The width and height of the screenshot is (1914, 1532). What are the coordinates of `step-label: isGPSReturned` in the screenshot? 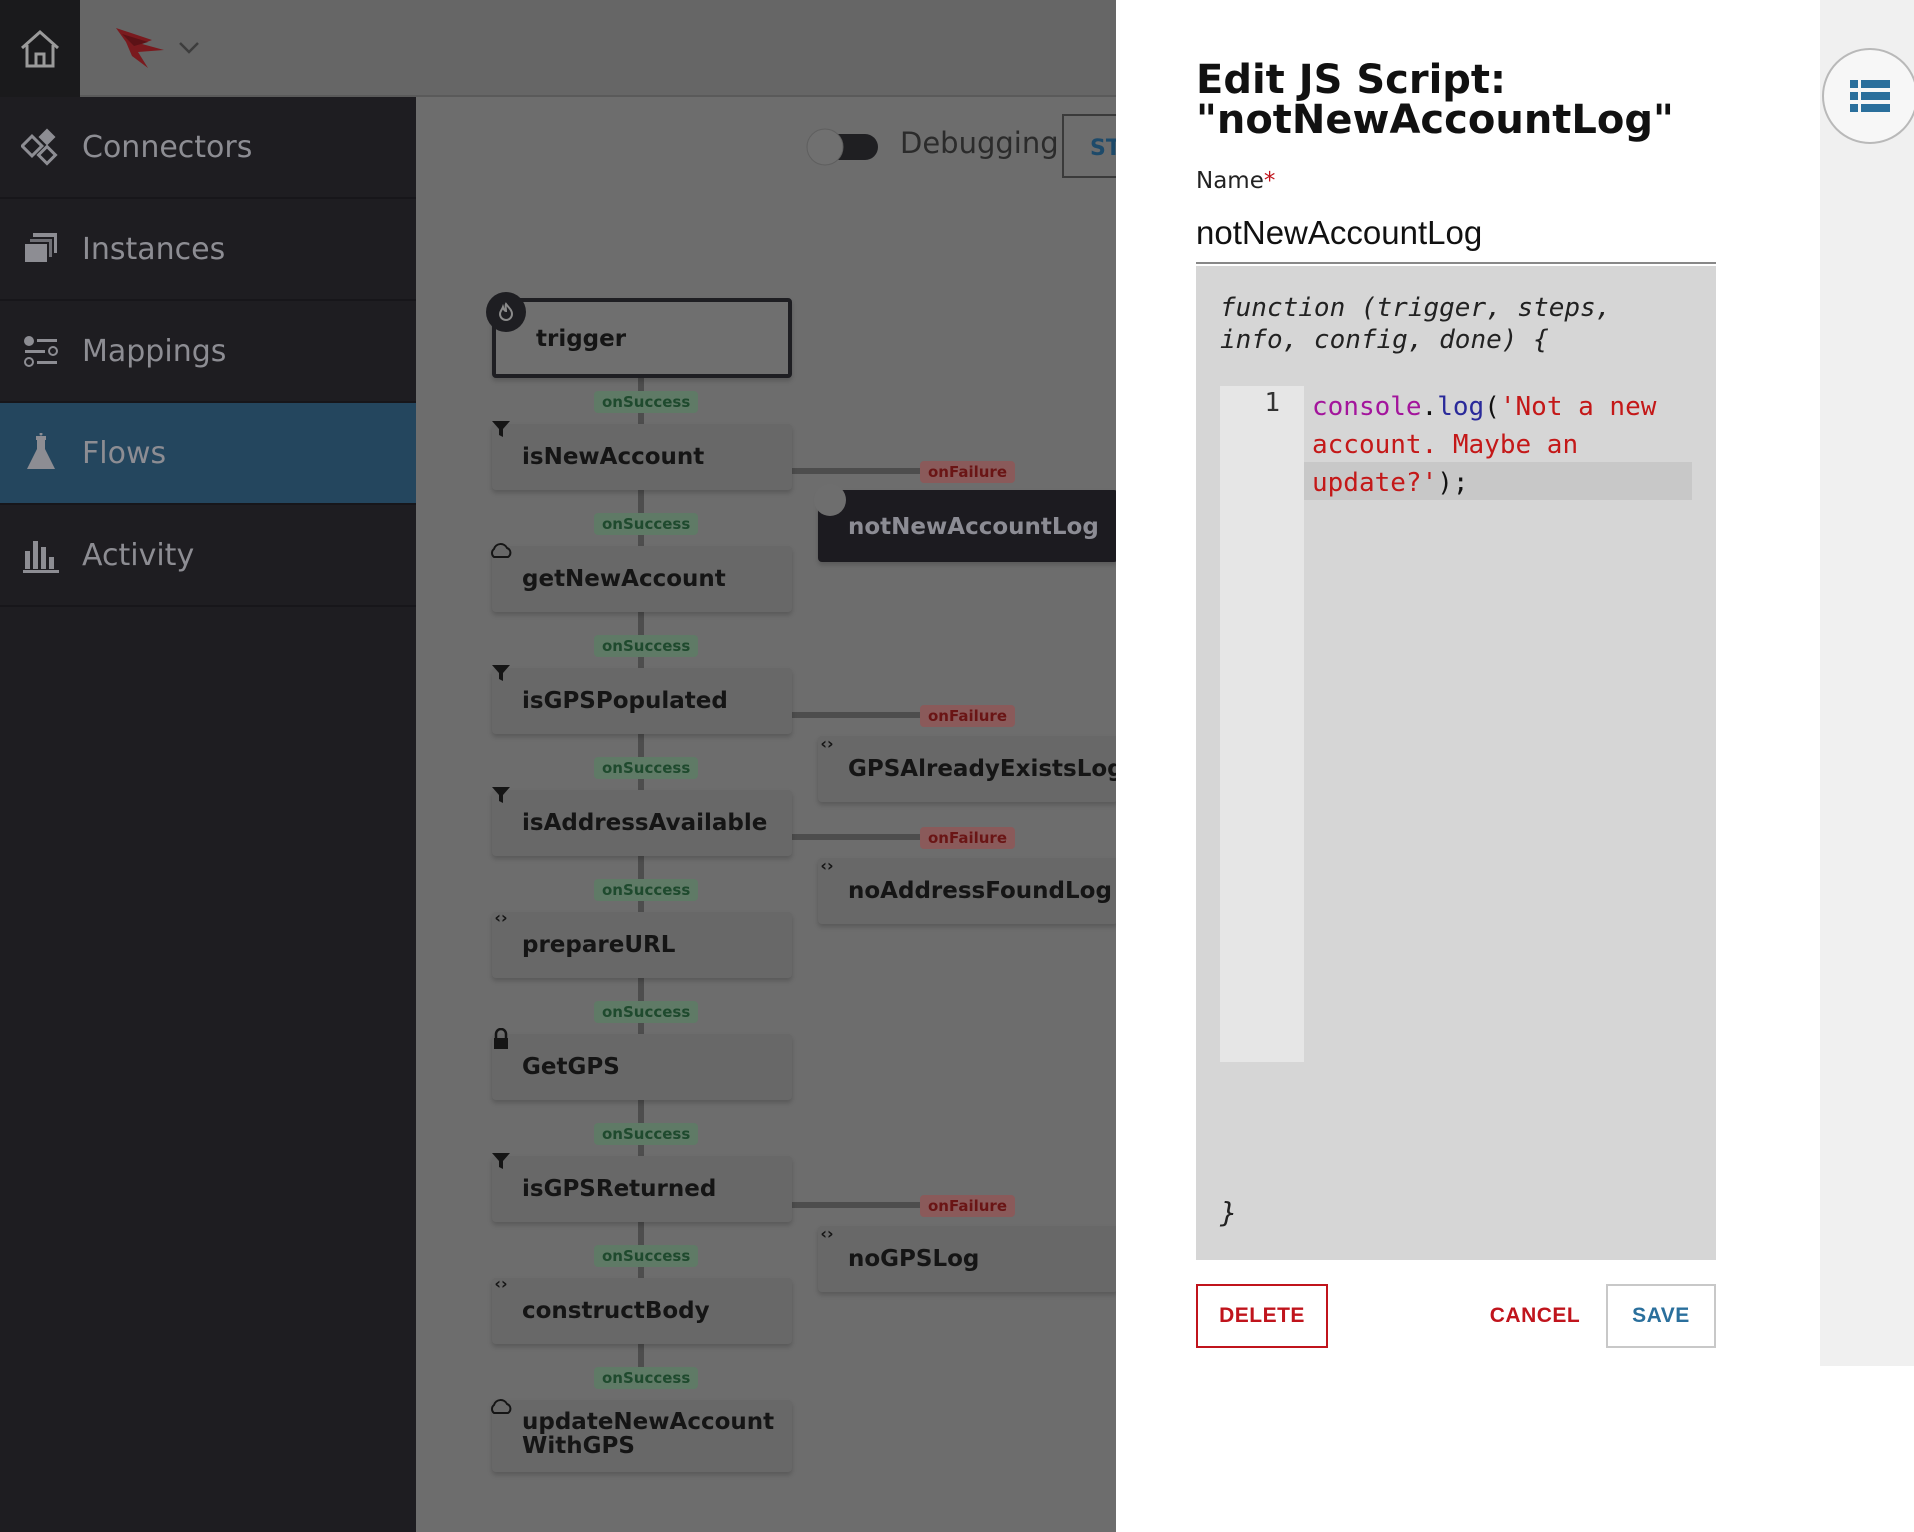 It's located at (619, 1189).